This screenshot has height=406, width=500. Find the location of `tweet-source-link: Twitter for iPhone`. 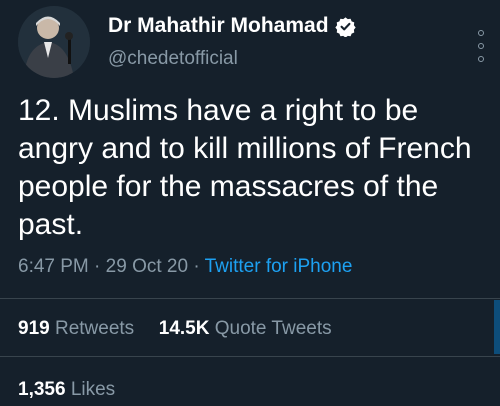

tweet-source-link: Twitter for iPhone is located at coordinates (279, 266).